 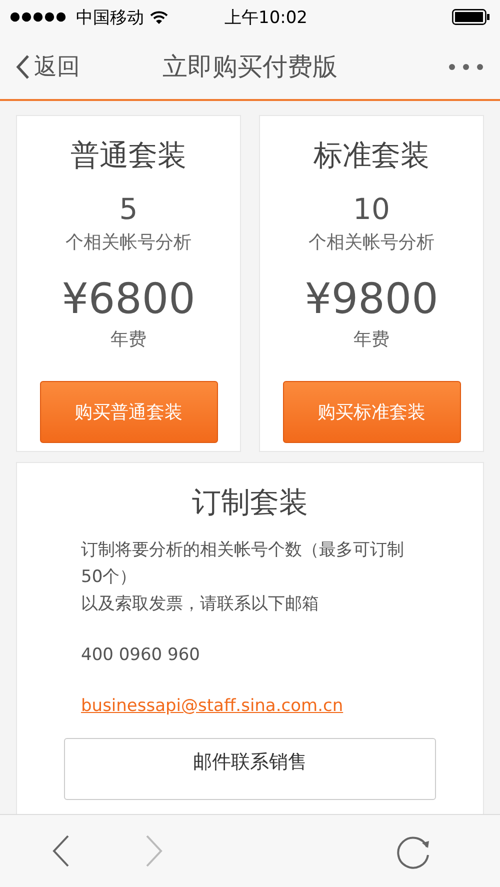 I want to click on invoice-note: 以及索取发票，请联系以下邮箱, so click(x=200, y=604).